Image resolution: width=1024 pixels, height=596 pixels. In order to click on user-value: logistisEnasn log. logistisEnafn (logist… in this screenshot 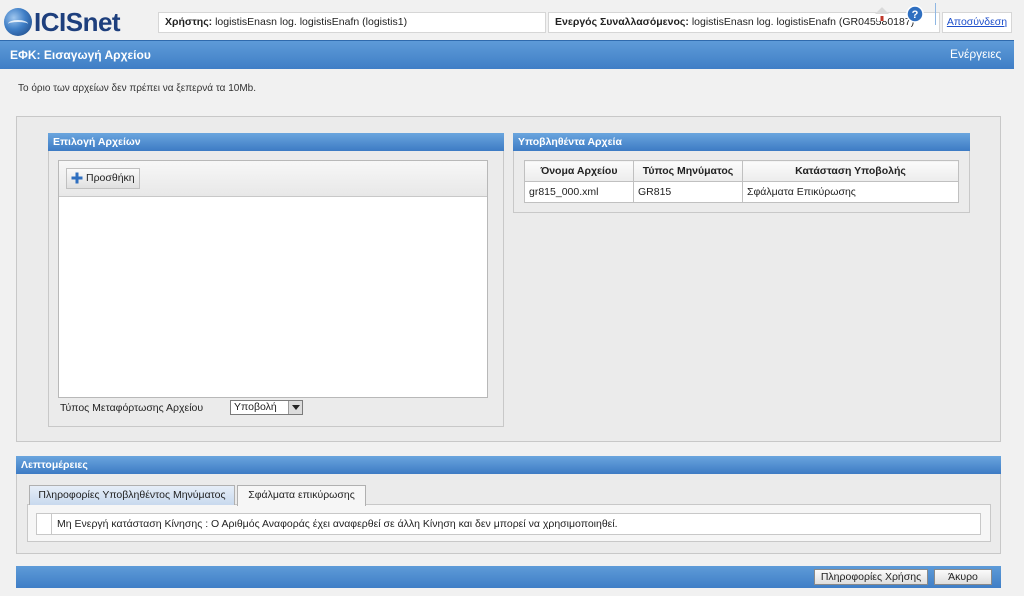, I will do `click(311, 22)`.